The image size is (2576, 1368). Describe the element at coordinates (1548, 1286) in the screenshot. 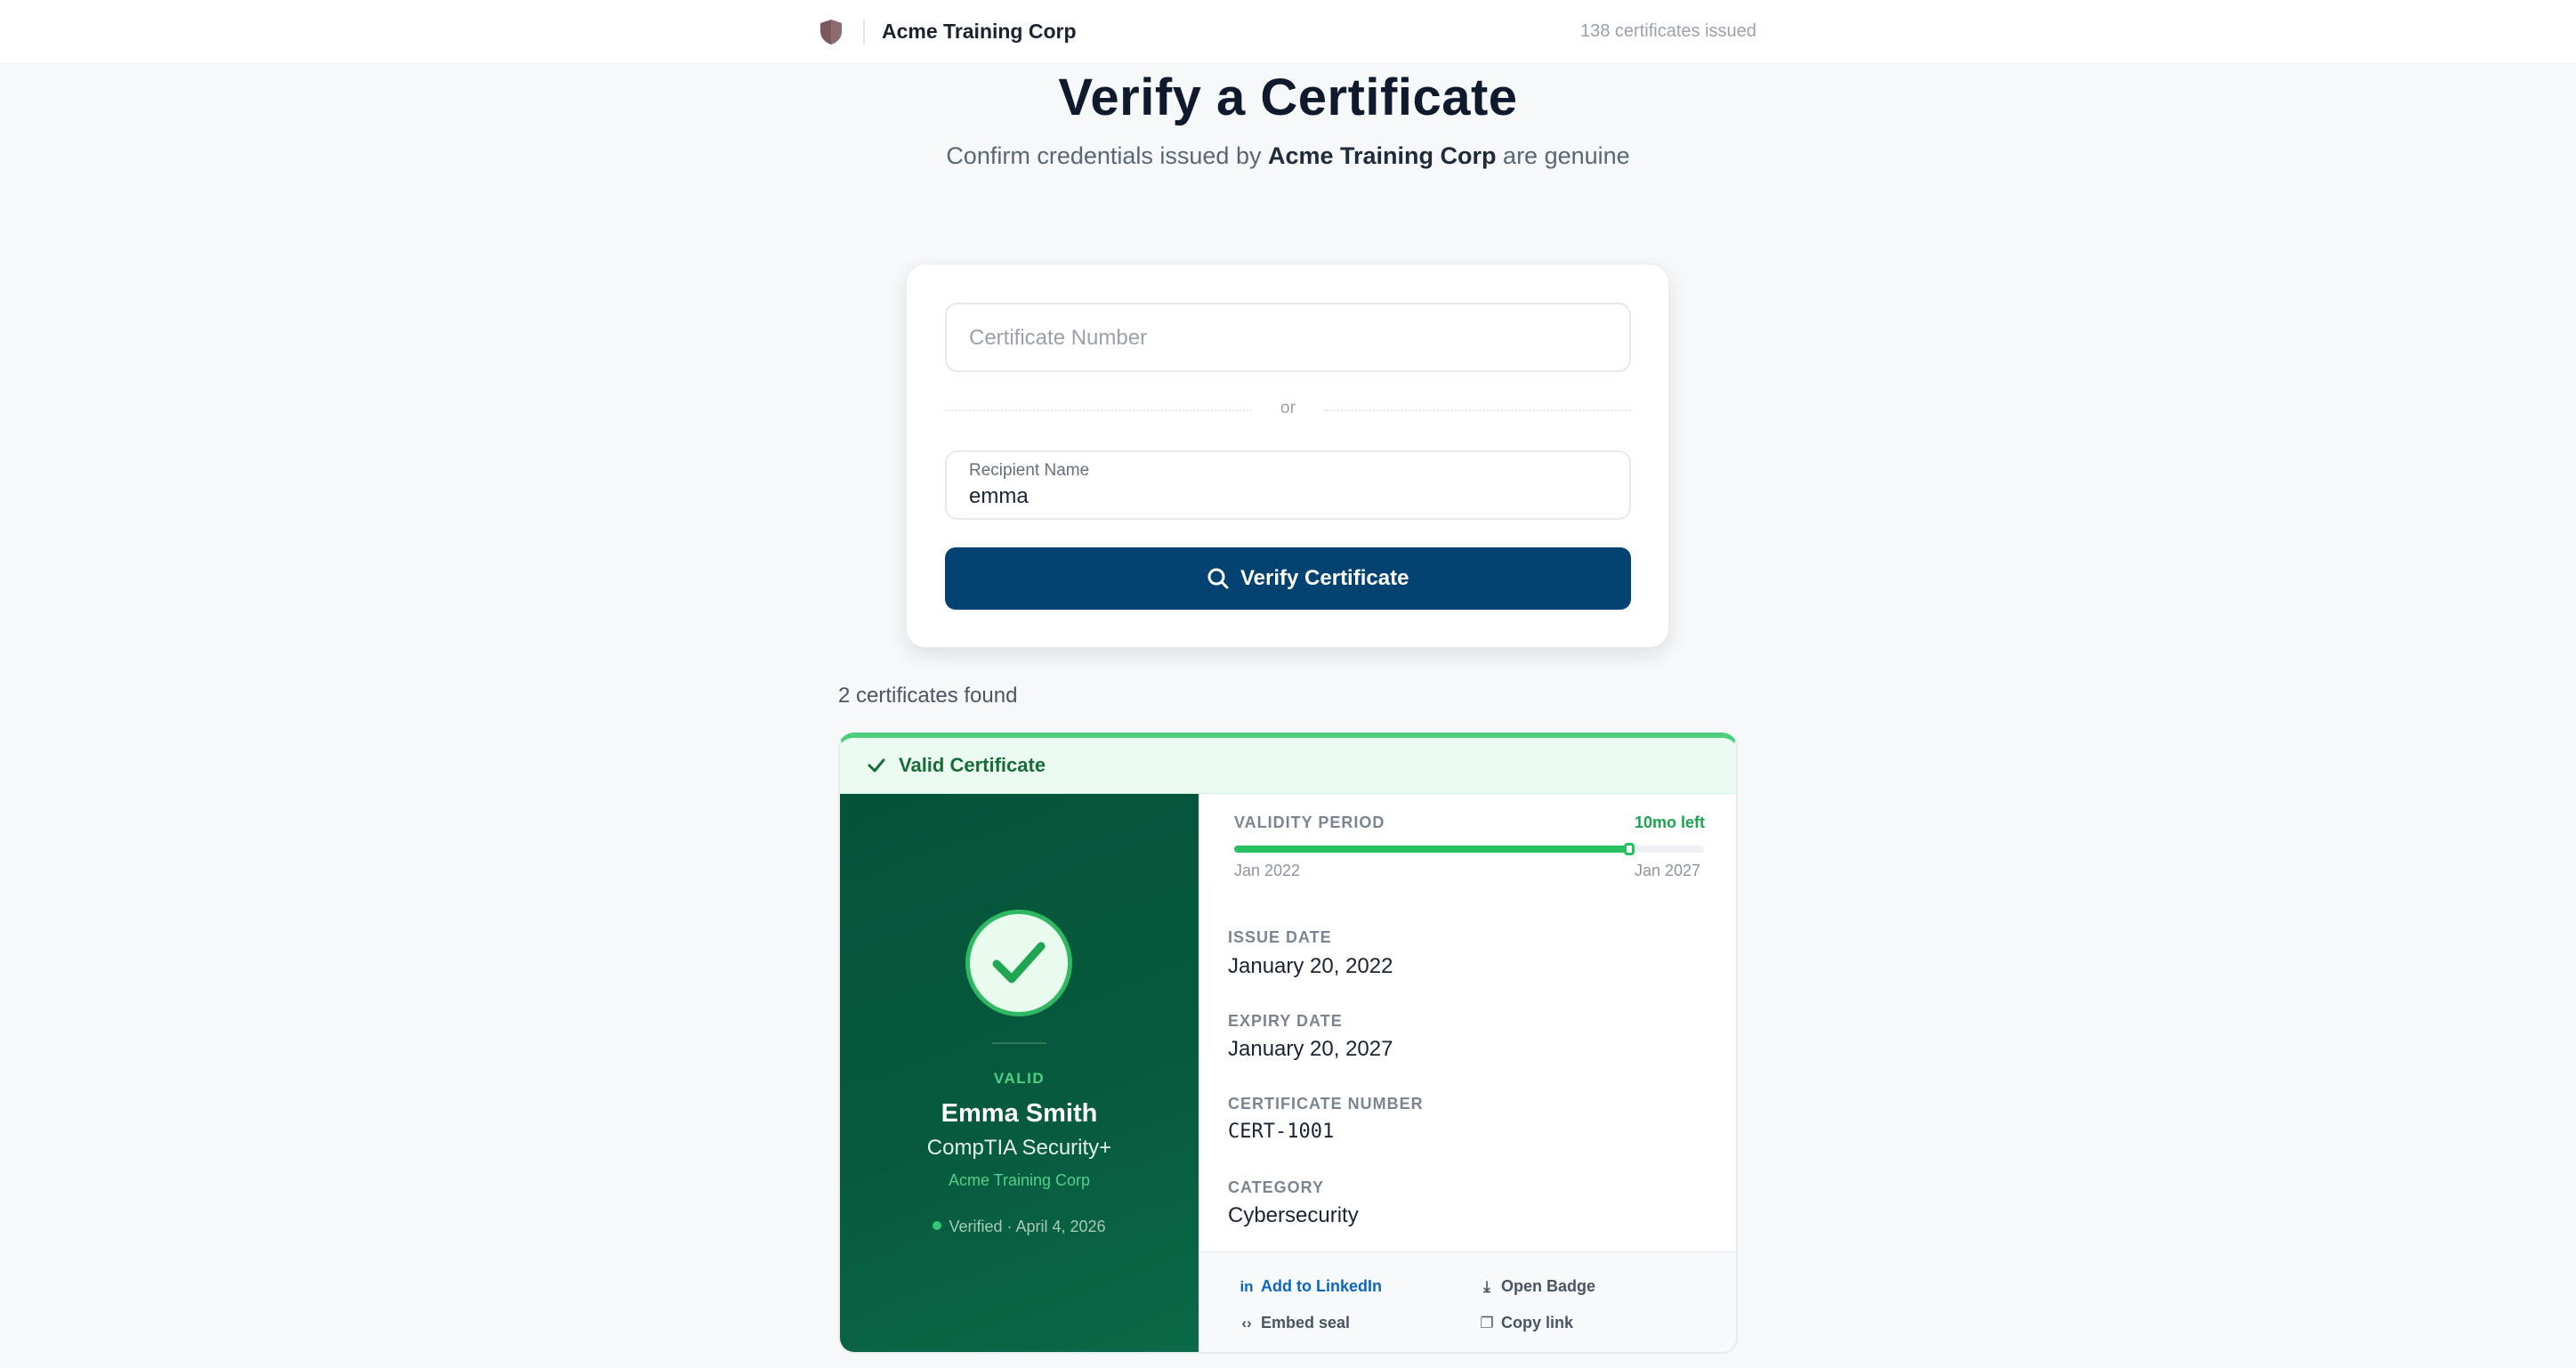

I see `open-badge-label: Open Badge` at that location.